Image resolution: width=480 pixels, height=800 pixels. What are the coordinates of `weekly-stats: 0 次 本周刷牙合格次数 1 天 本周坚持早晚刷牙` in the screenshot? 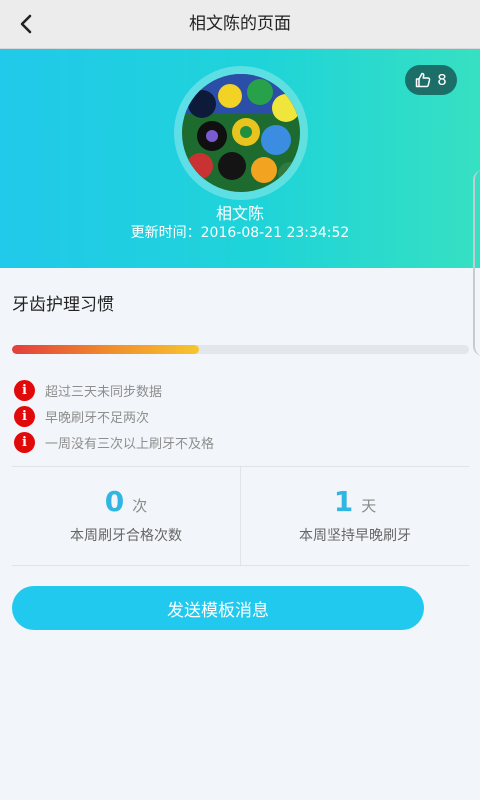 It's located at (240, 516).